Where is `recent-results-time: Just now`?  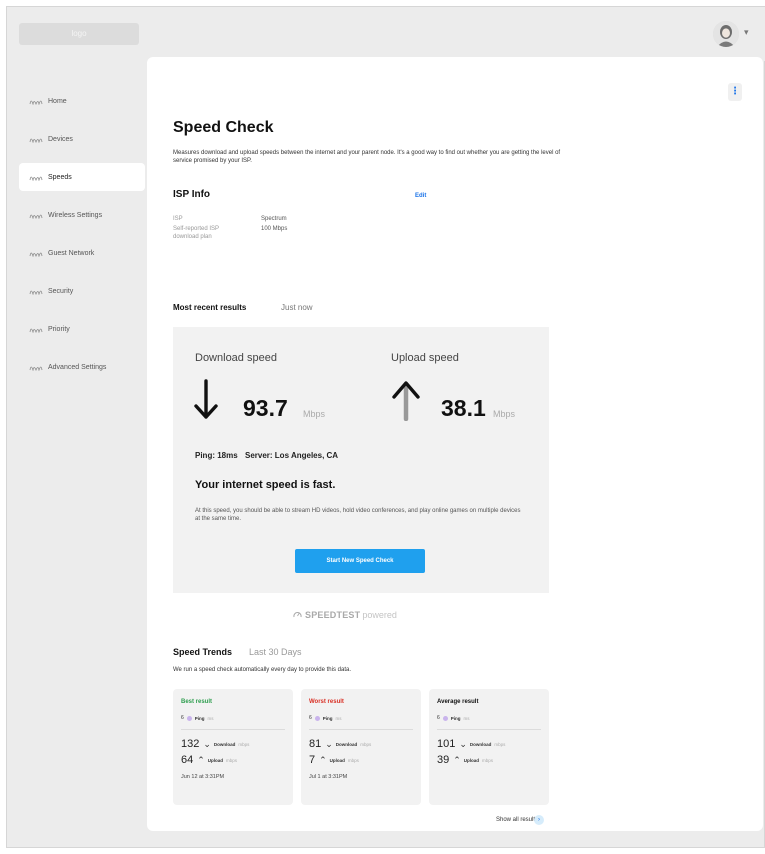 recent-results-time: Just now is located at coordinates (297, 307).